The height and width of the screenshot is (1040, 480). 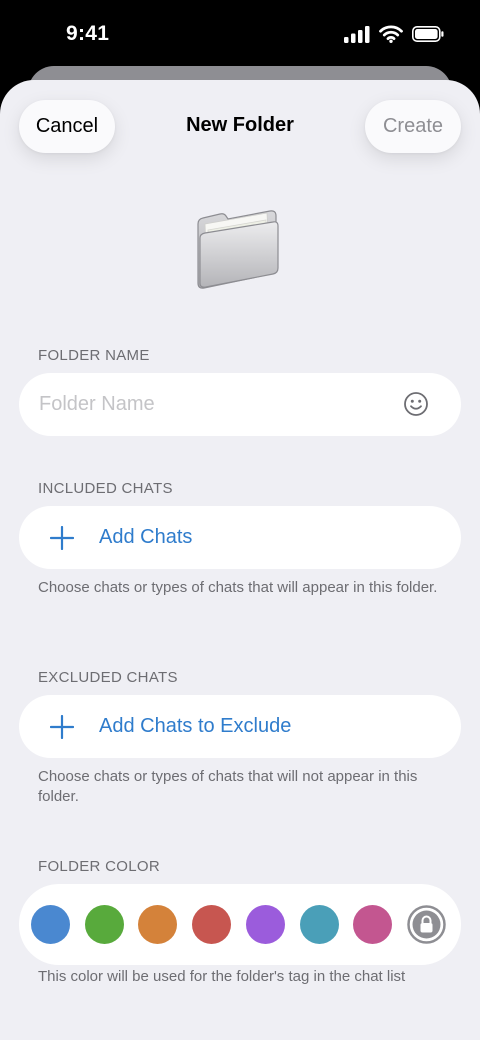 What do you see at coordinates (195, 726) in the screenshot?
I see `add-chats-to-exclude-label: Add Chats to Exclude` at bounding box center [195, 726].